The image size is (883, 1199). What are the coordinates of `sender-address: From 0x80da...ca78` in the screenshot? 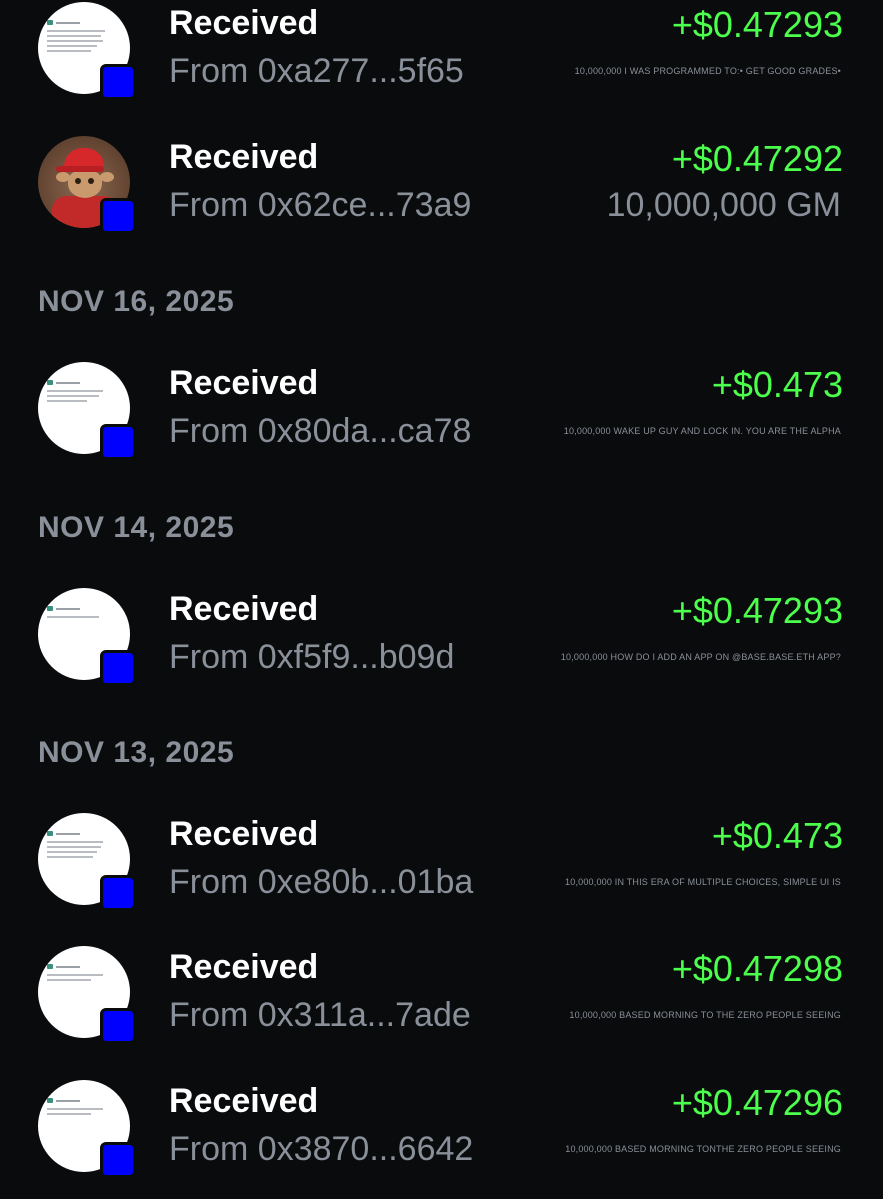 It's located at (320, 431).